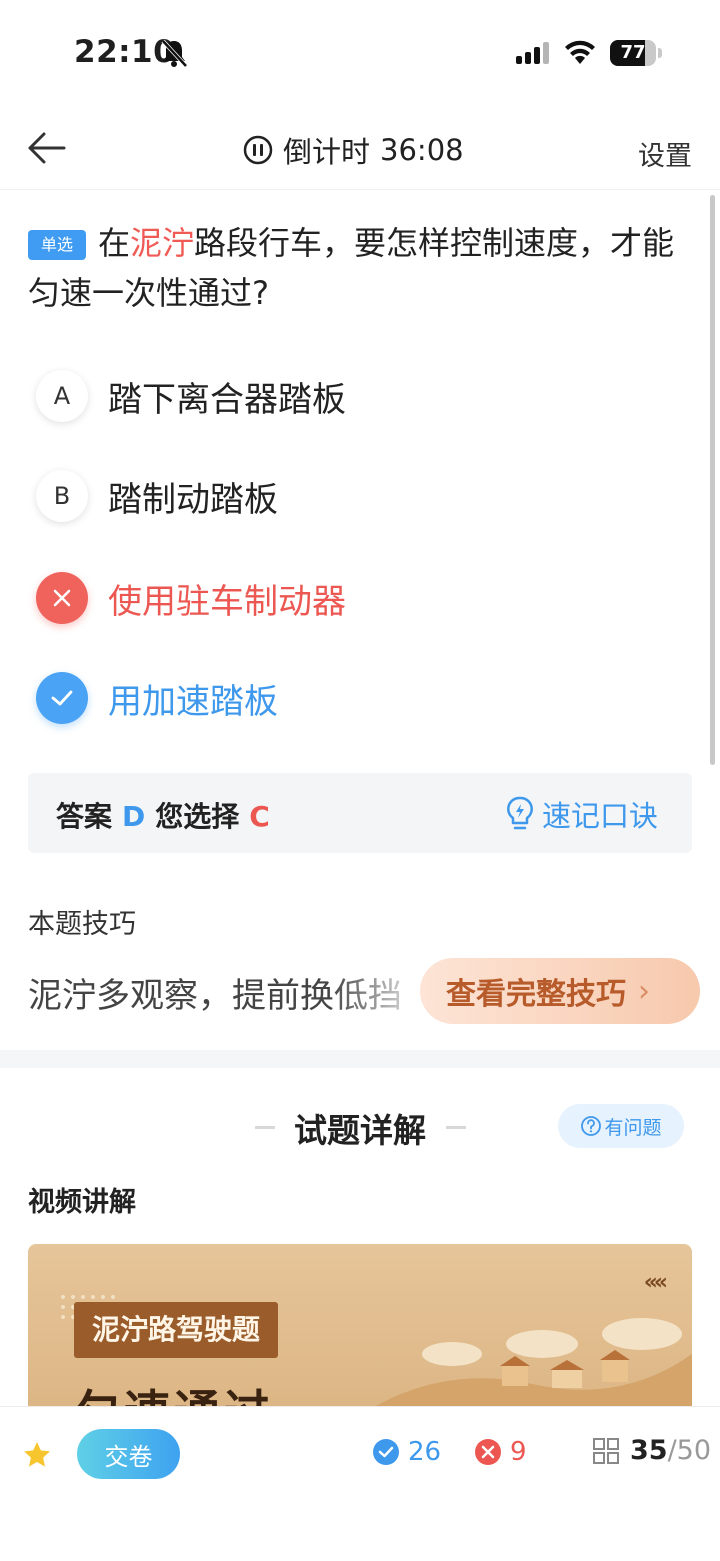  I want to click on pause-icon, so click(258, 150).